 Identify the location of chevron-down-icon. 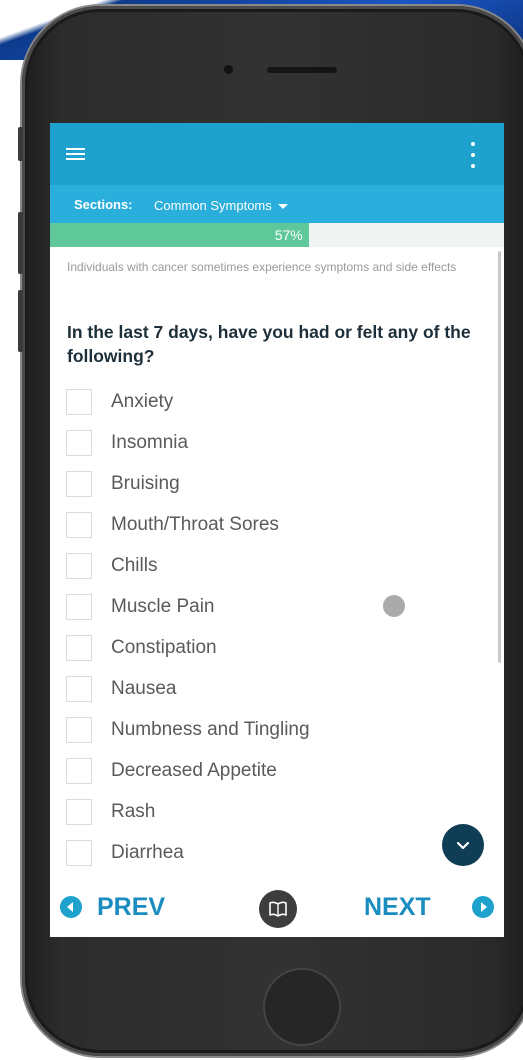
(463, 845).